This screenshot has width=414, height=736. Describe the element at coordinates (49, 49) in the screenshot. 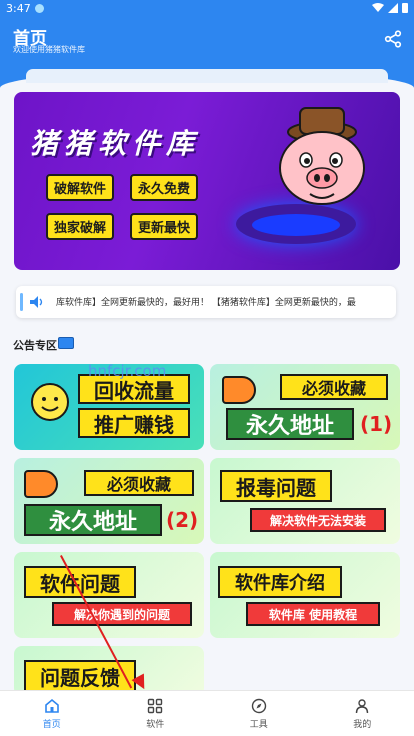

I see `page-subtitle: 欢迎使用猪猪软件库` at that location.